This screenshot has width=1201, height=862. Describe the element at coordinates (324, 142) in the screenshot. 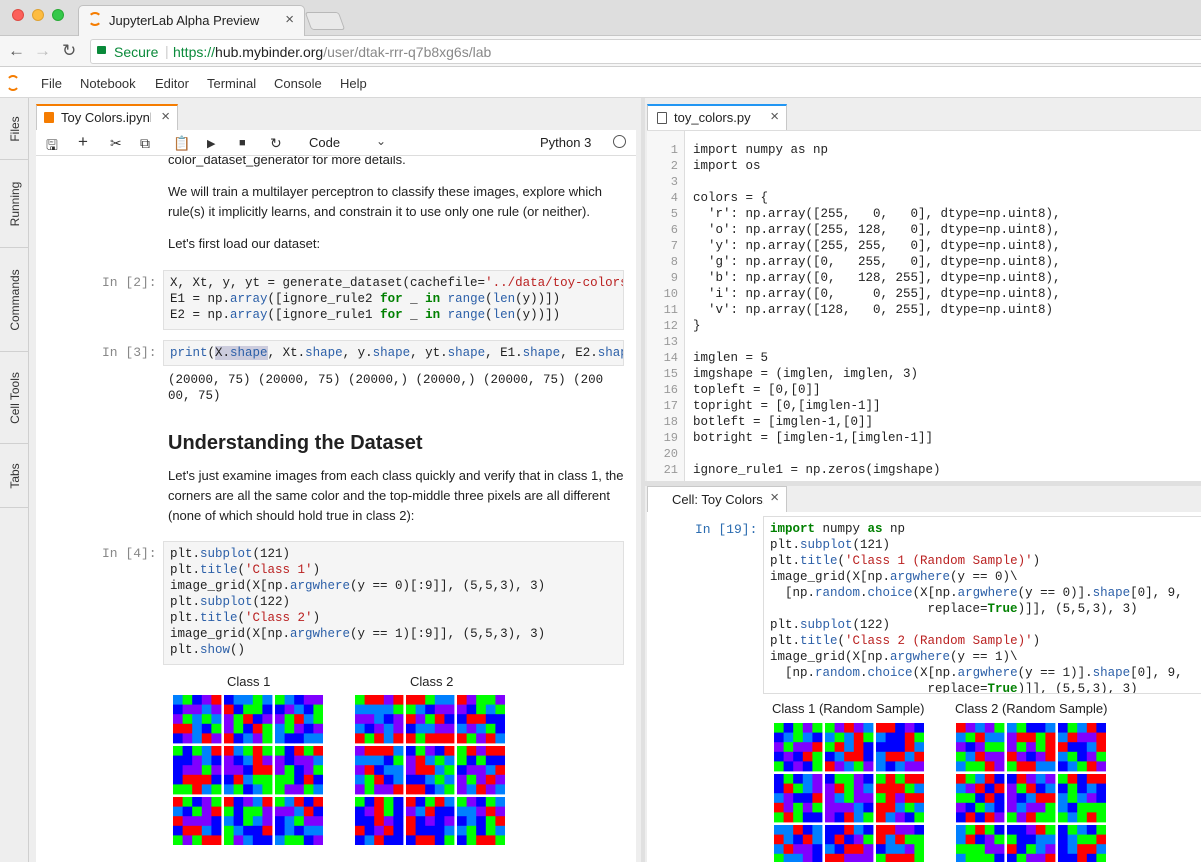

I see `cell-type-select: Code` at that location.